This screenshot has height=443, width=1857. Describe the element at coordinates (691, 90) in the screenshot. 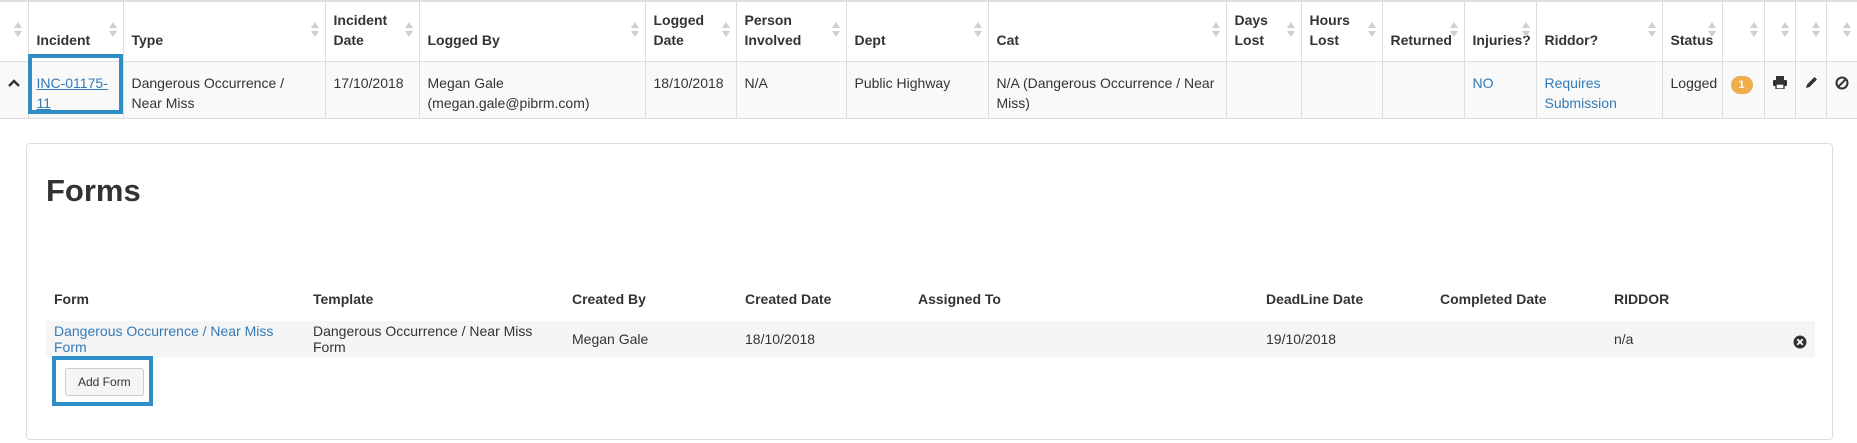

I see `logged-date-cell: 18/10/2018` at that location.